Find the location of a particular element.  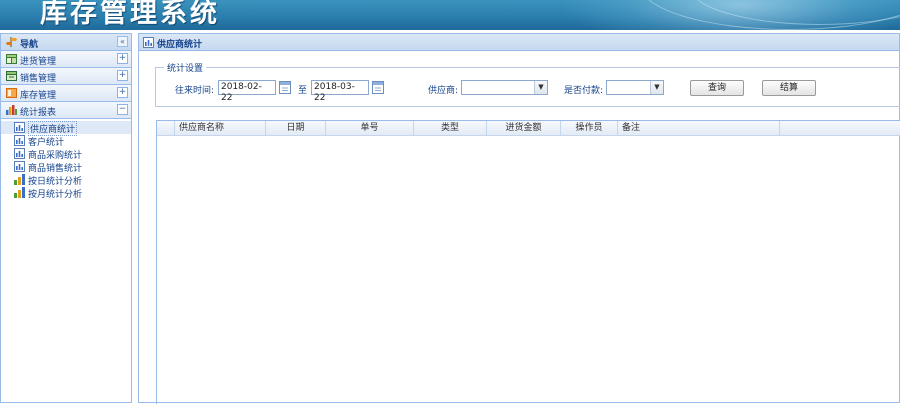

sidebar-item-purchase-stats: 商品采购统计 is located at coordinates (66, 154).